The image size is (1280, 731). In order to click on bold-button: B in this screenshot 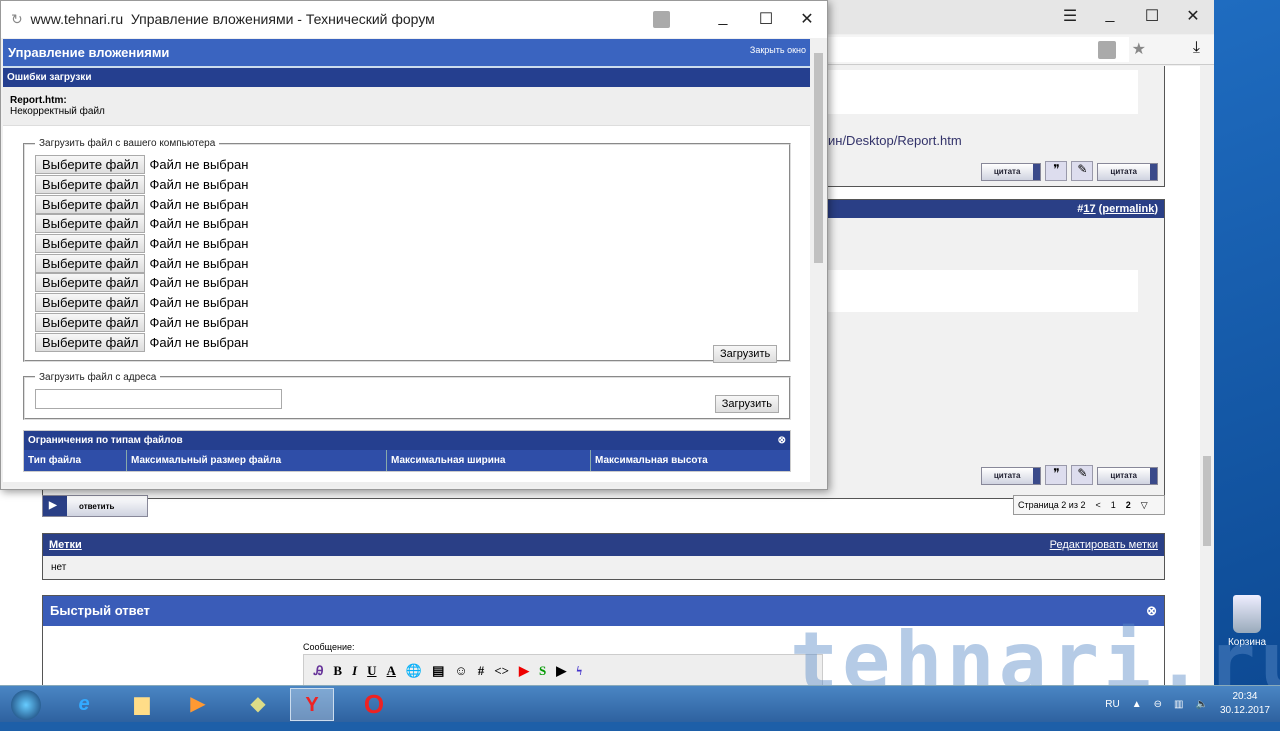, I will do `click(337, 674)`.